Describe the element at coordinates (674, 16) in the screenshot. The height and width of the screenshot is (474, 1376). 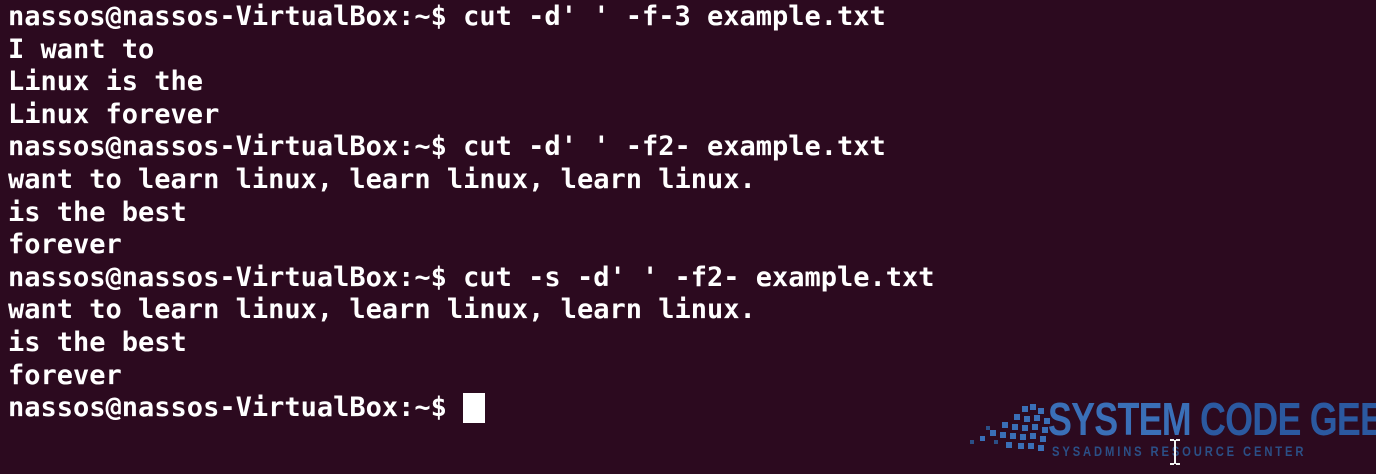
I see `command-text: cut -d' ' -f-3 example.txt` at that location.